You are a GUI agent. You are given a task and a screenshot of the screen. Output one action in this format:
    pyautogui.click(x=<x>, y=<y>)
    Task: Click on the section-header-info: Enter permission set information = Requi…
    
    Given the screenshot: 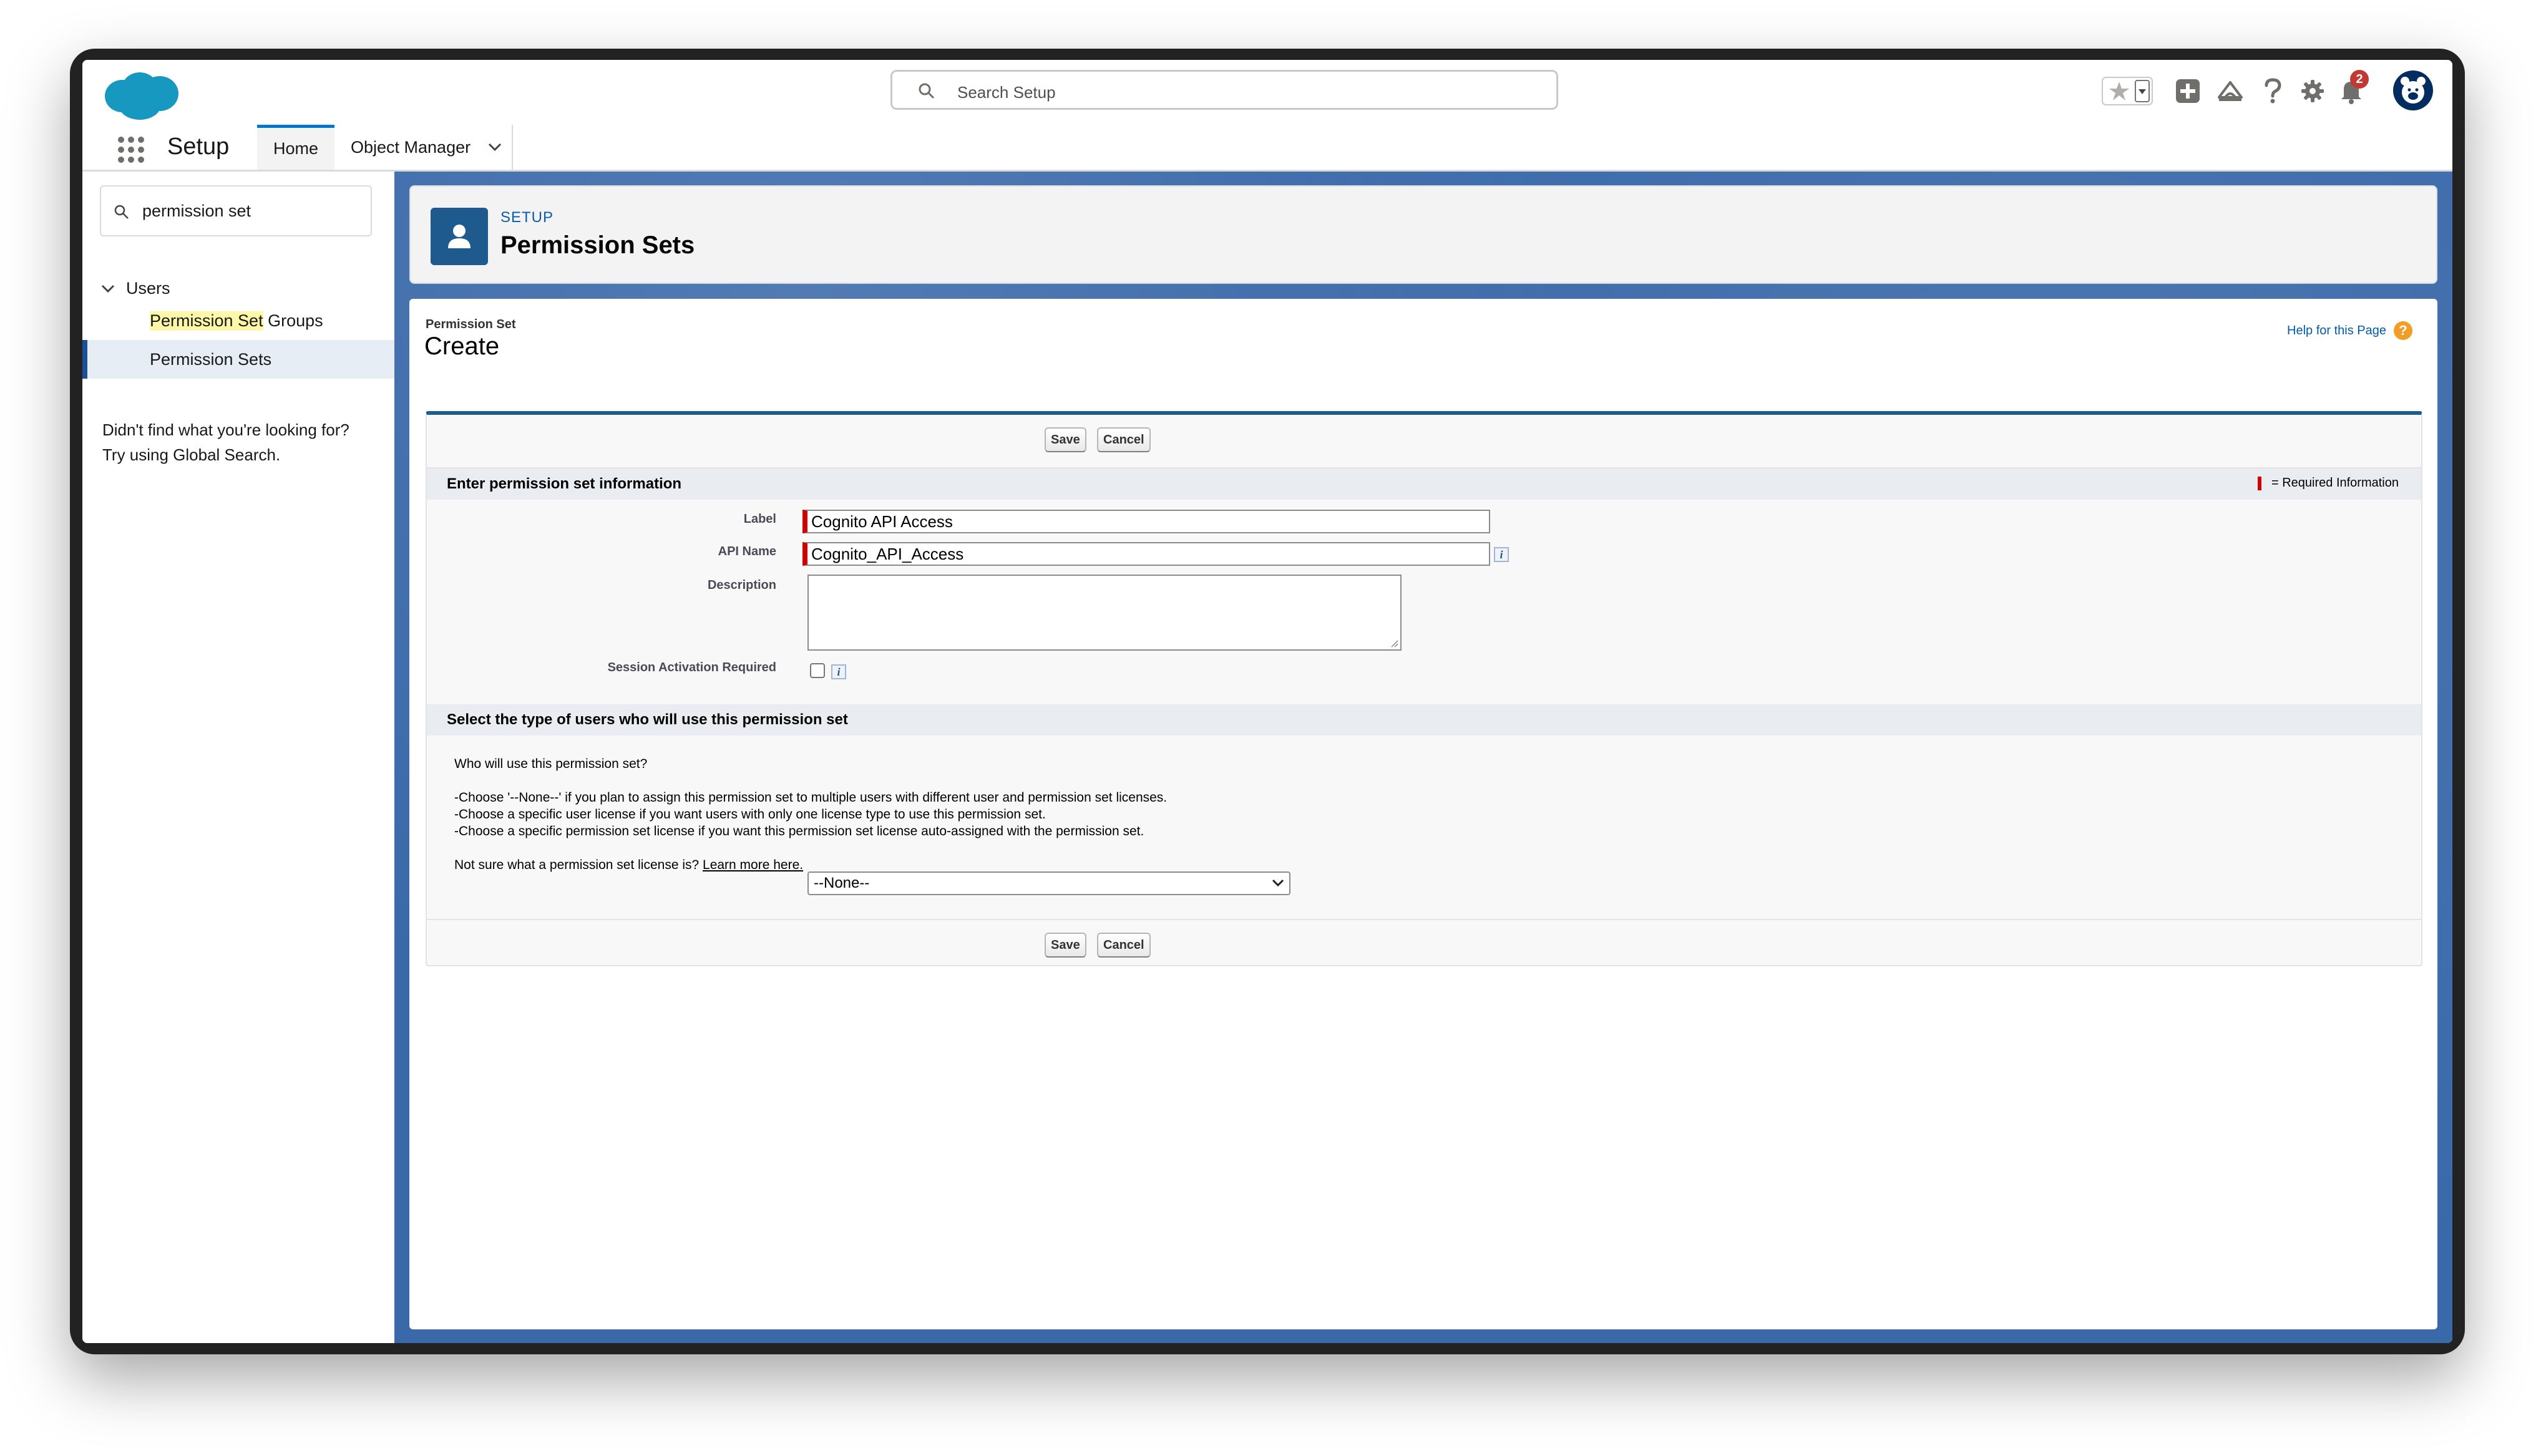 What is the action you would take?
    pyautogui.click(x=1424, y=484)
    